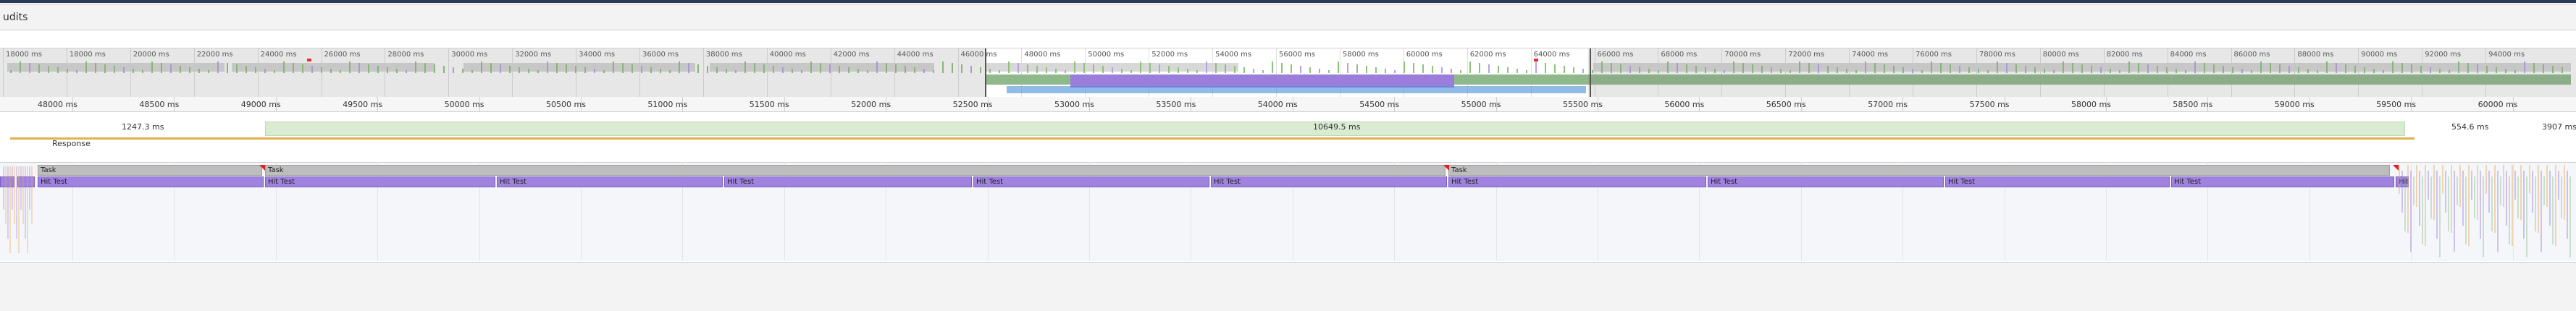  Describe the element at coordinates (159, 104) in the screenshot. I see `ruler-tick-label: 48500 ms` at that location.